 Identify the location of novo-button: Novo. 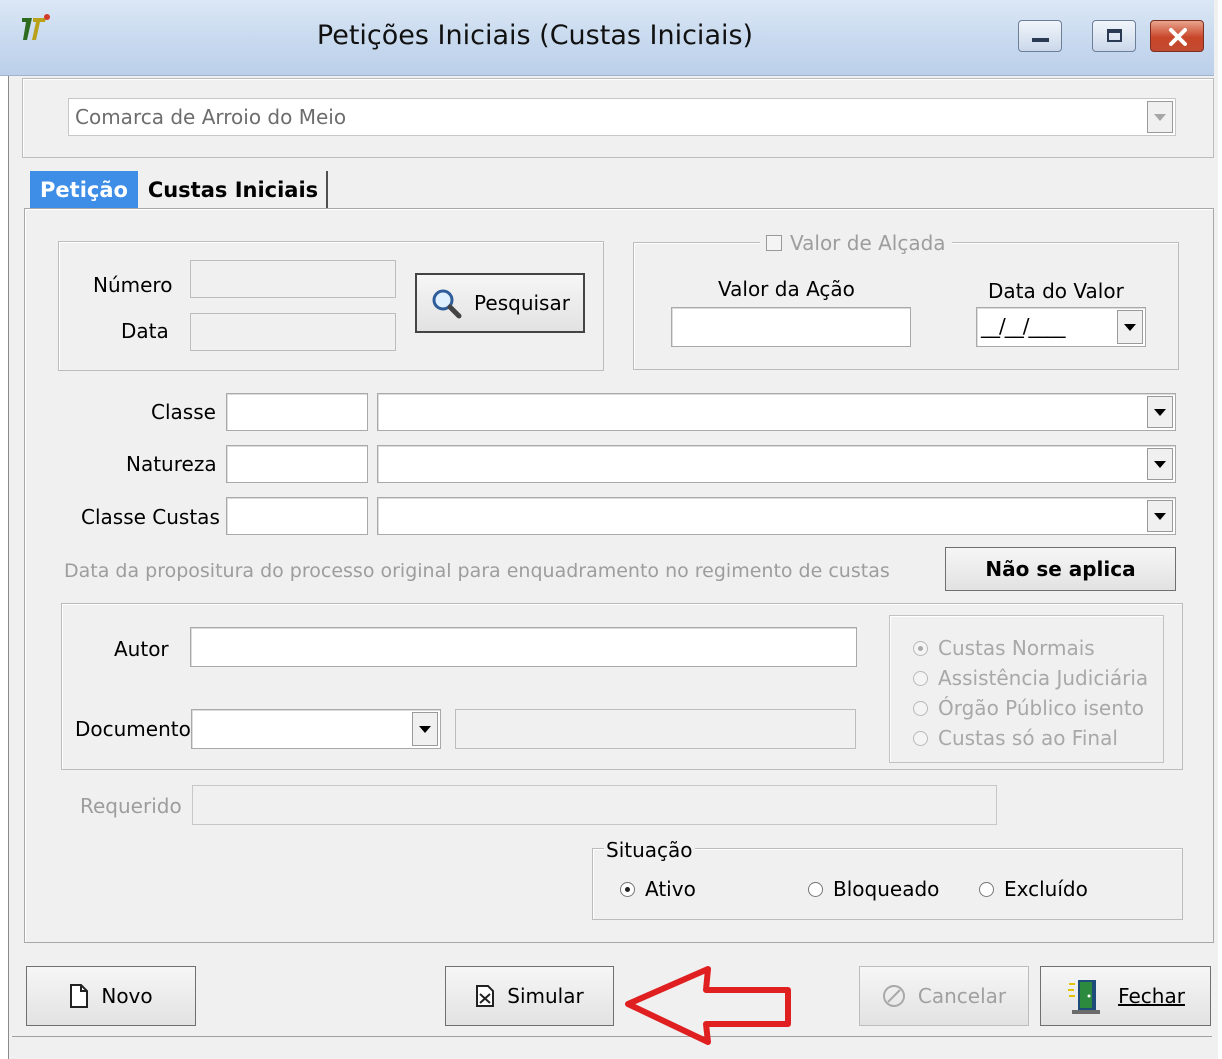
(111, 996).